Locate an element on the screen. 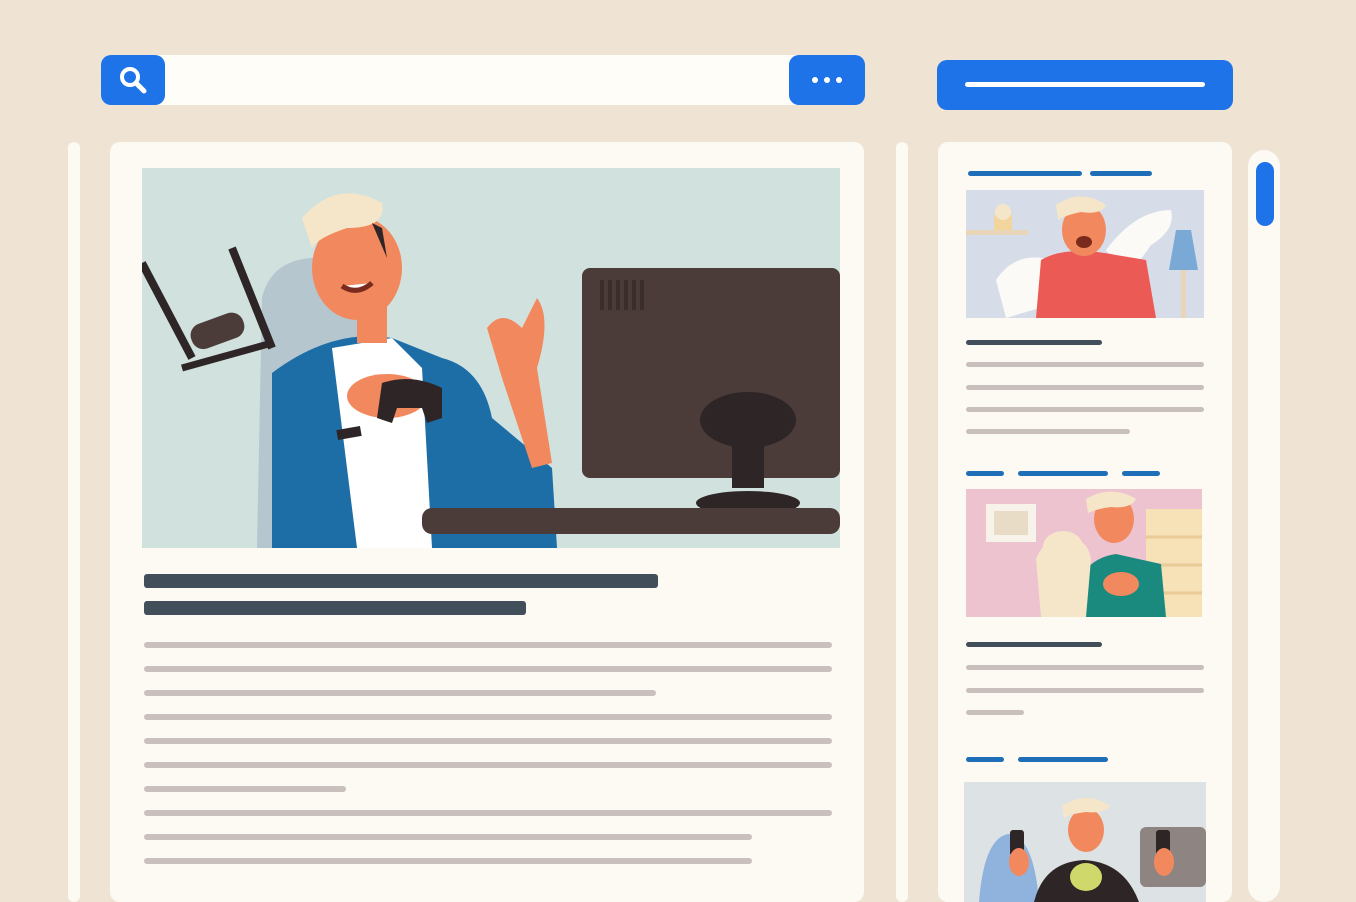 The image size is (1356, 902). scroll-thumb is located at coordinates (1265, 194).